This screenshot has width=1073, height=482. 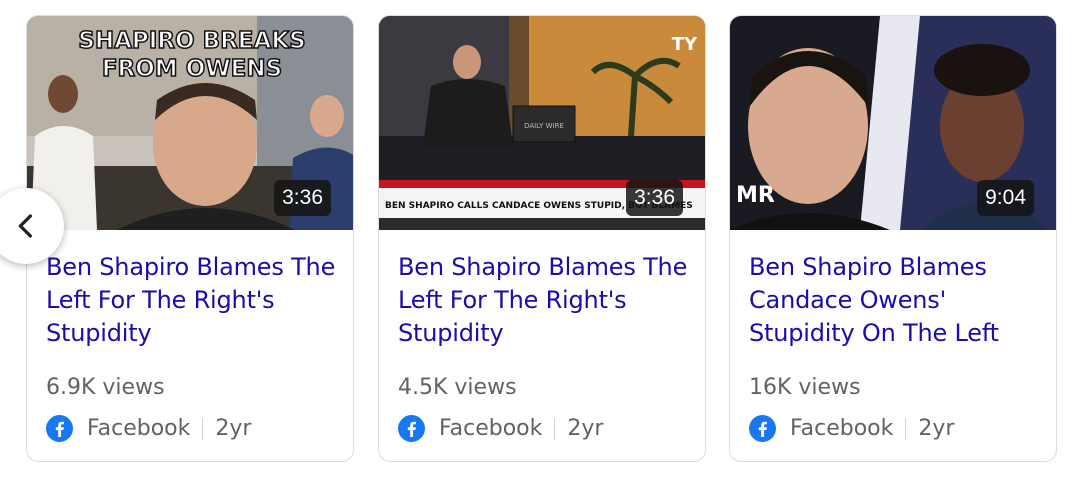 I want to click on view-count: 6.9K views, so click(x=105, y=387).